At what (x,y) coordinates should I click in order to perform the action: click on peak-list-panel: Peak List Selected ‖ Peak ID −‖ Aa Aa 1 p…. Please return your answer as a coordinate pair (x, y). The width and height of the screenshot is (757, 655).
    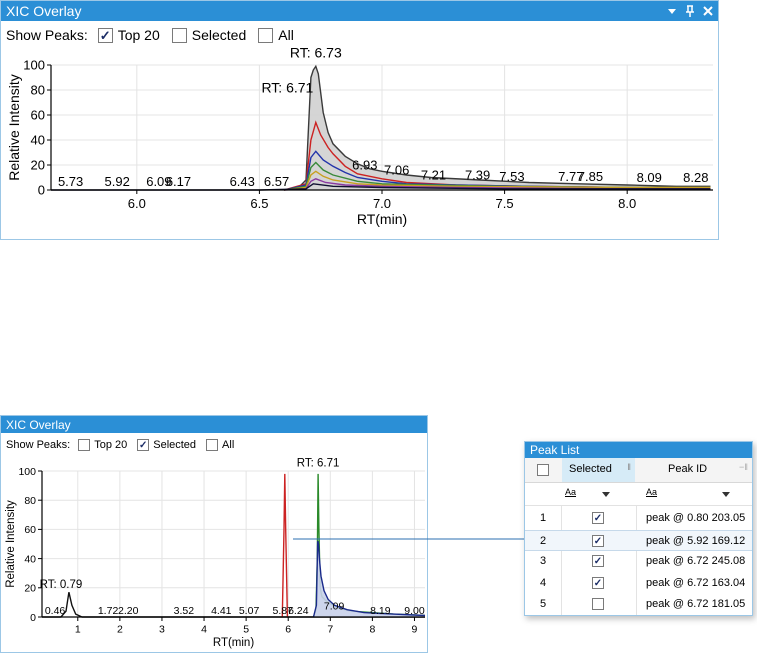
    Looking at the image, I should click on (638, 528).